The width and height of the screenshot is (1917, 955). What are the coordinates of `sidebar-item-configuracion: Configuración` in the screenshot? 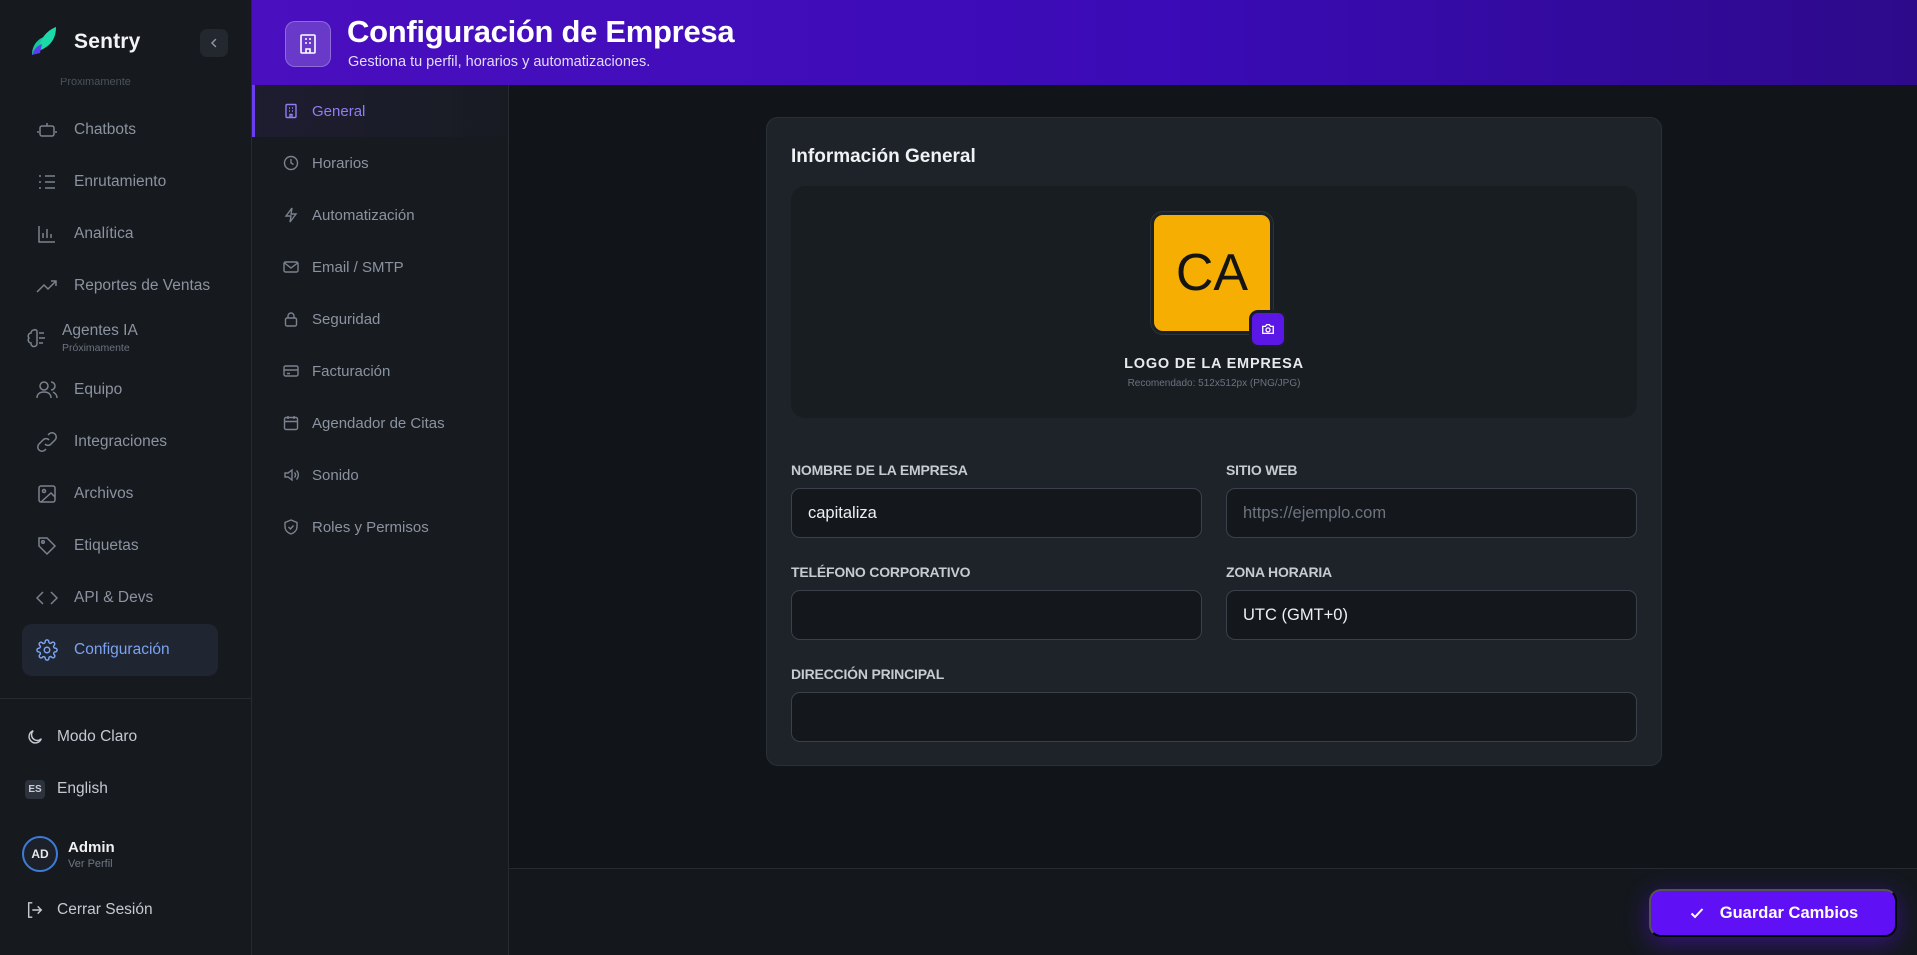 It's located at (120, 650).